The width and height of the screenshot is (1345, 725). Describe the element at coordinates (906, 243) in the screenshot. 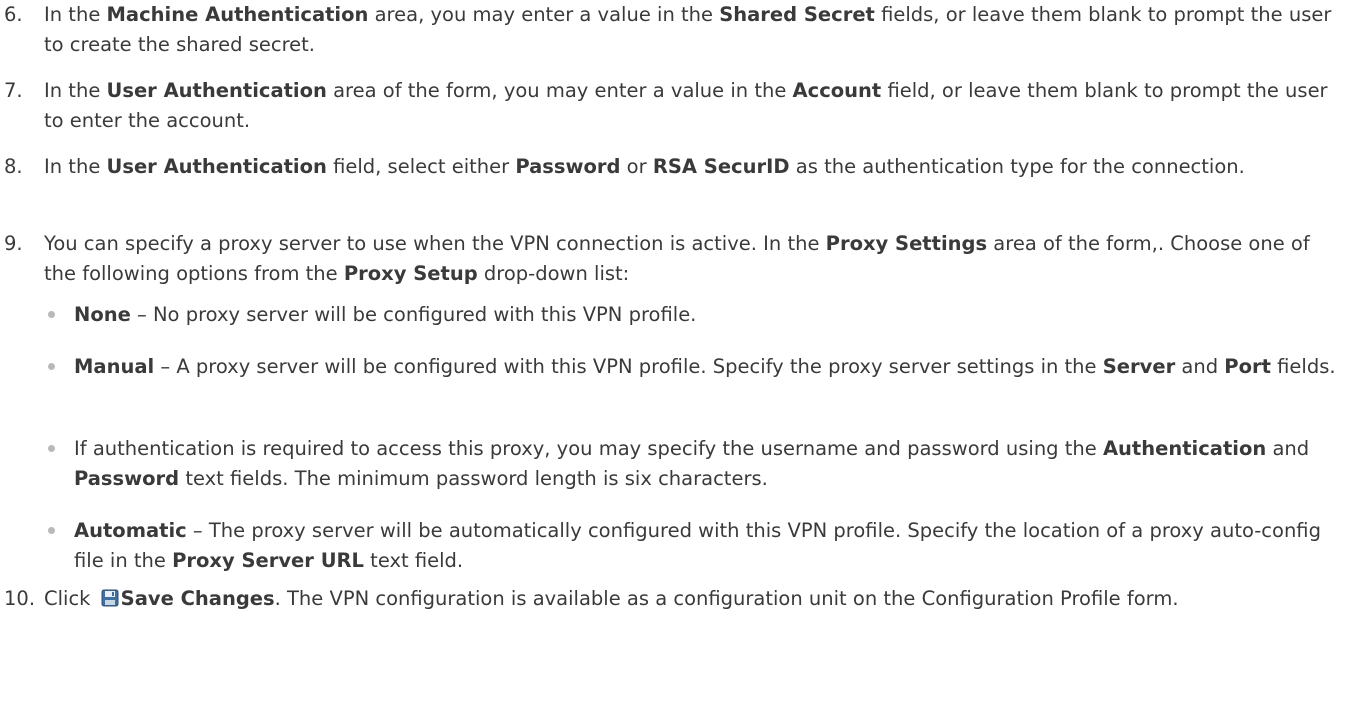

I see `ui-term-proxy-settings: Proxy Settings` at that location.